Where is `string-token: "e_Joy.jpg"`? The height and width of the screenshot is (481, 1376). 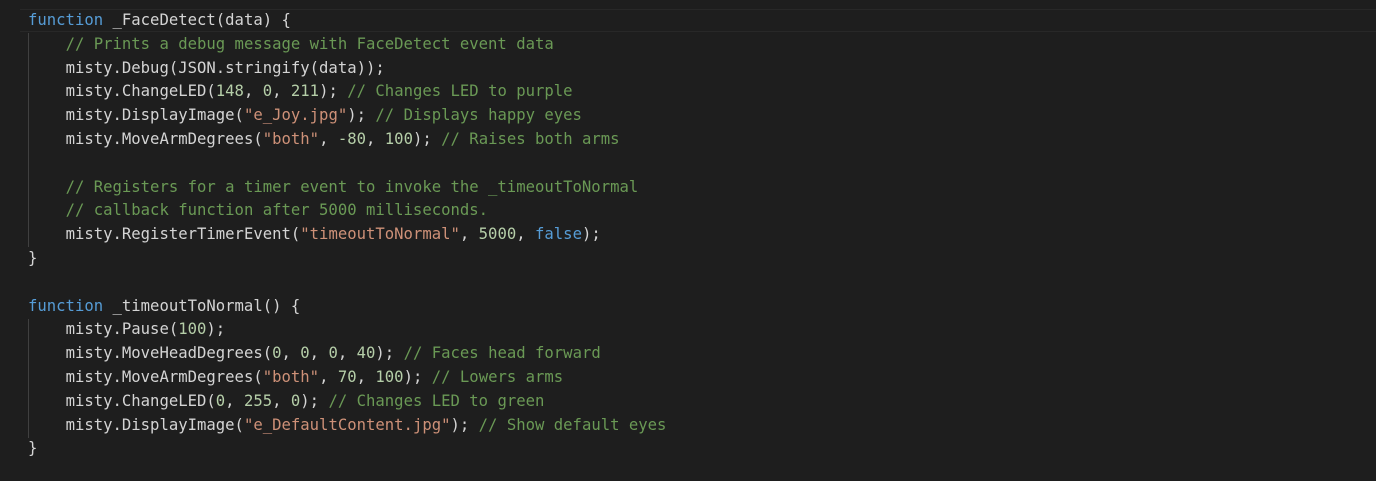
string-token: "e_Joy.jpg" is located at coordinates (295, 115).